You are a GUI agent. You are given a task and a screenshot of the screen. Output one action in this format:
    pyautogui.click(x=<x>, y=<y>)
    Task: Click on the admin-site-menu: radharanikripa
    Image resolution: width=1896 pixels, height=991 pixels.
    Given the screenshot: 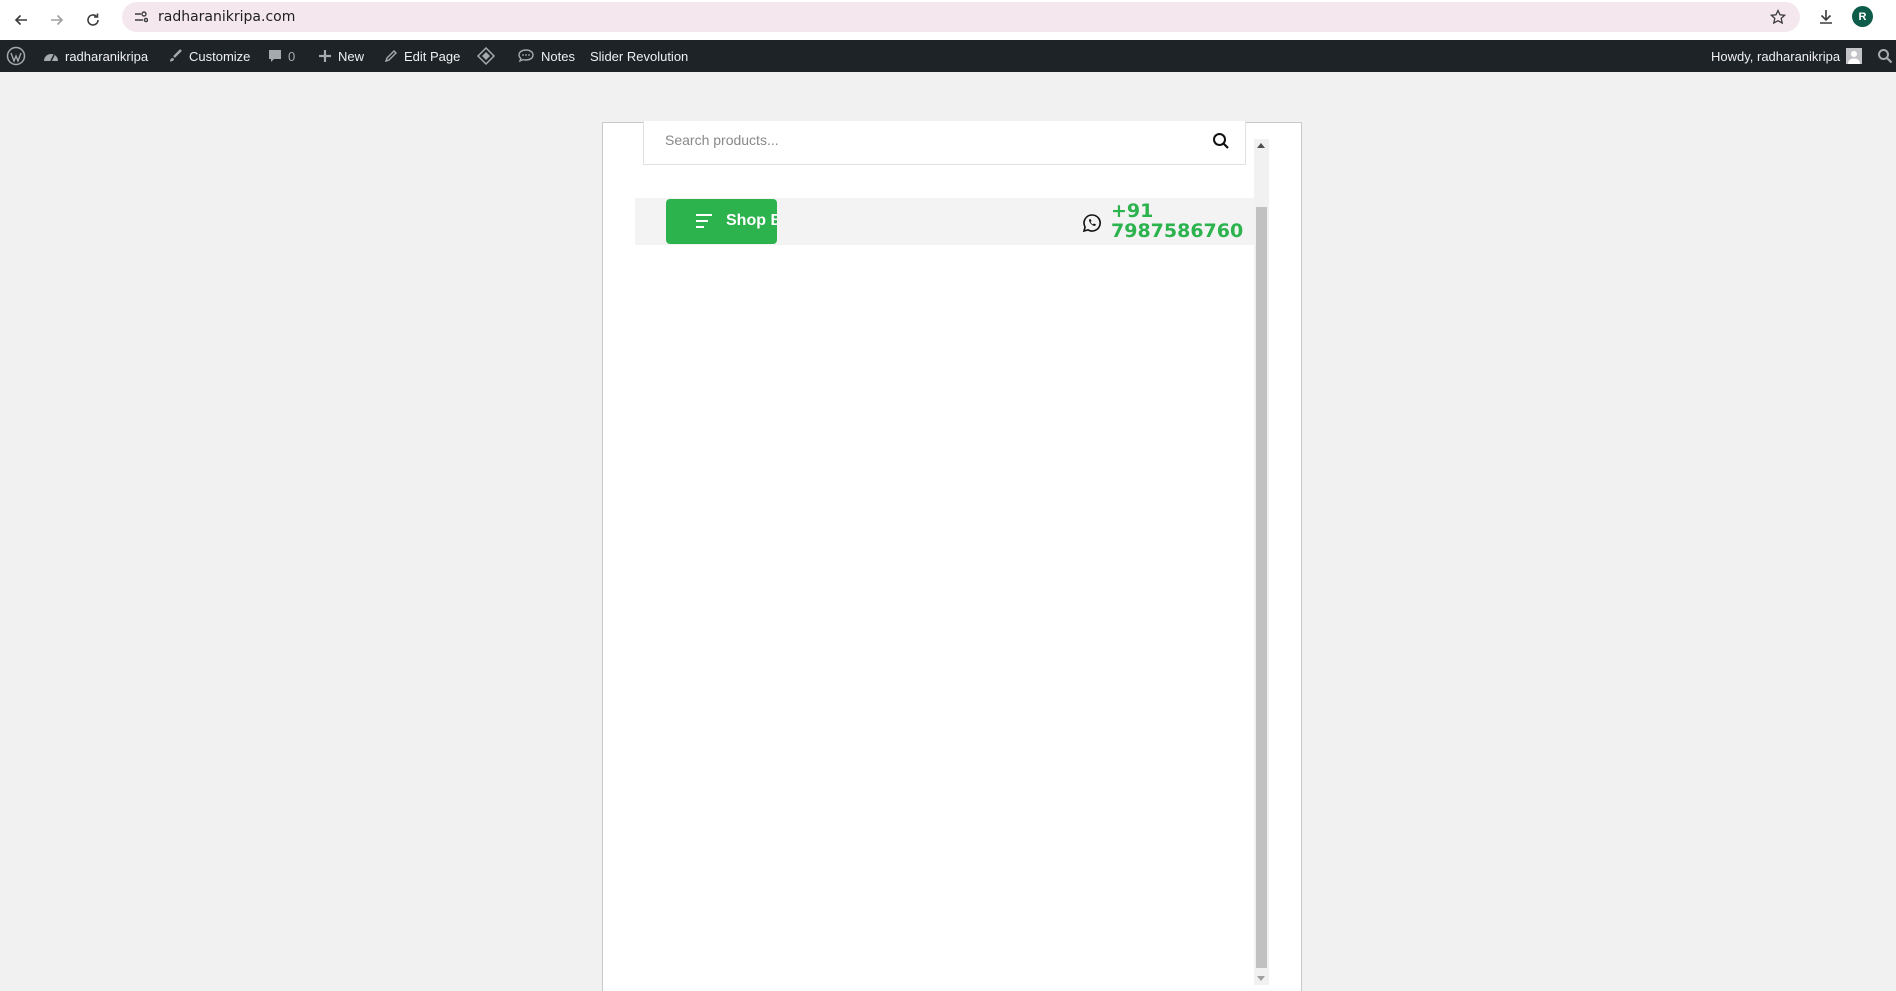 What is the action you would take?
    pyautogui.click(x=95, y=56)
    